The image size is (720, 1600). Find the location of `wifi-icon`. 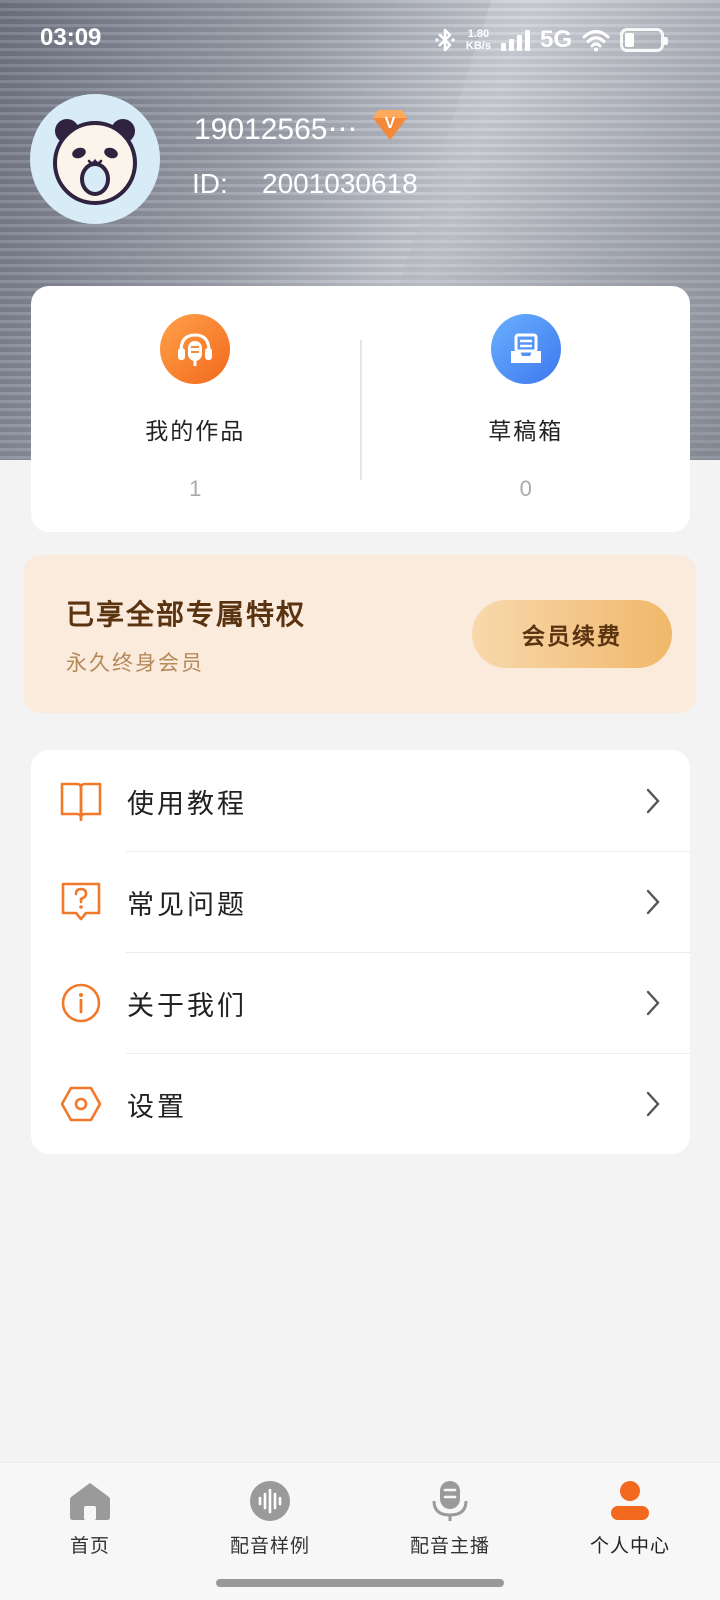

wifi-icon is located at coordinates (596, 41).